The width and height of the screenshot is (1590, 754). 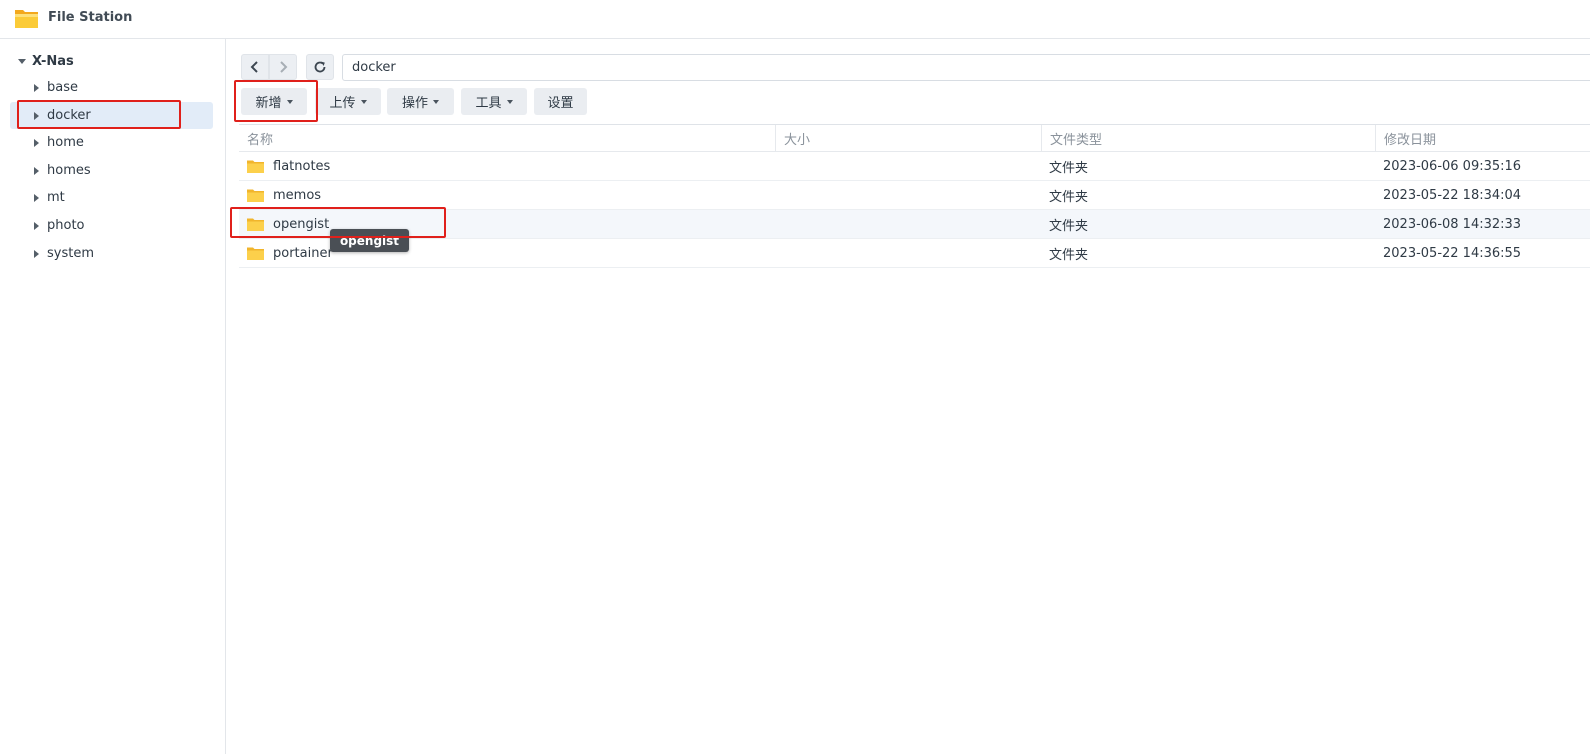 I want to click on column-size-label: 大小, so click(x=797, y=140).